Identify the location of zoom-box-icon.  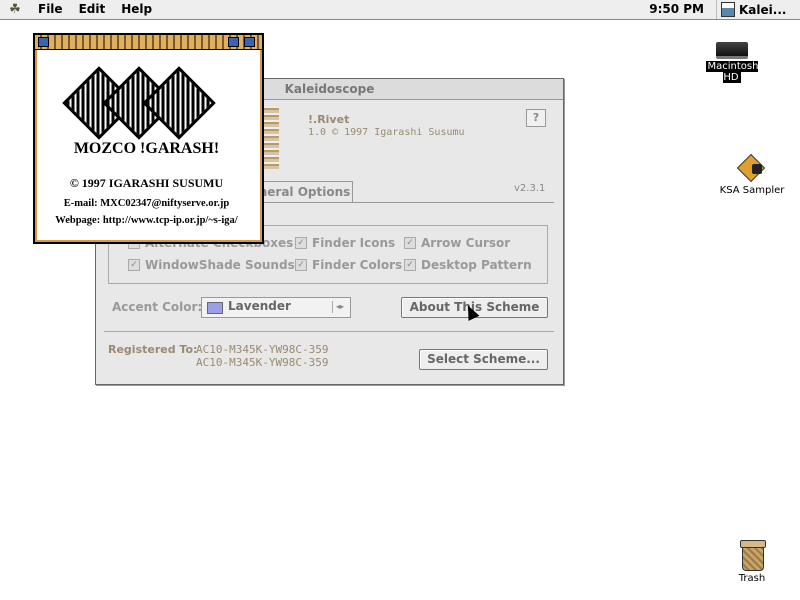
(233, 42).